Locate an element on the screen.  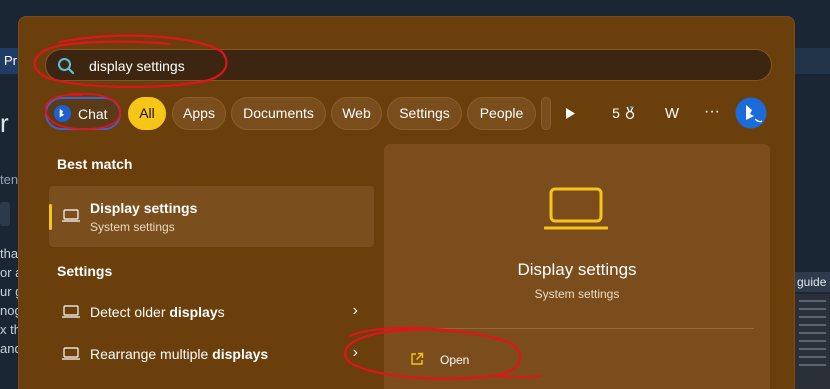
detail-subtitle: System settings is located at coordinates (577, 294).